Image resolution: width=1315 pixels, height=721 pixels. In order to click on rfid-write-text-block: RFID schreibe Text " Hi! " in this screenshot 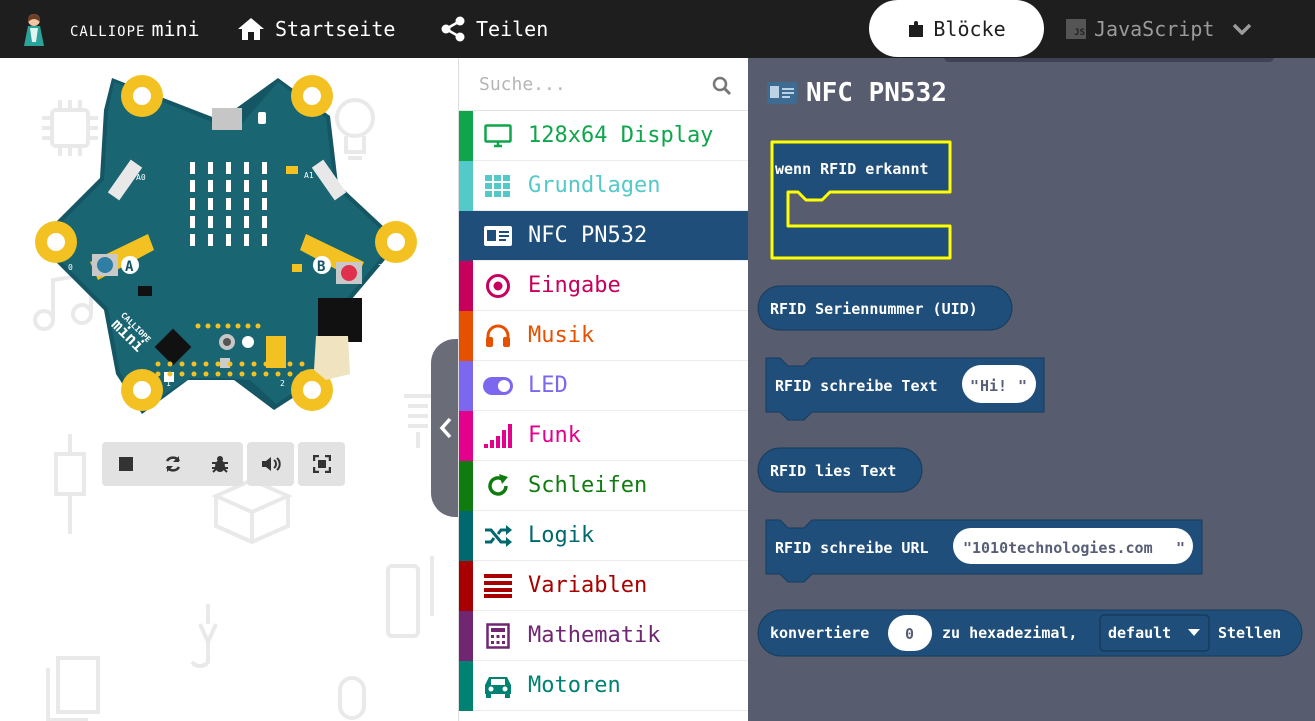, I will do `click(905, 389)`.